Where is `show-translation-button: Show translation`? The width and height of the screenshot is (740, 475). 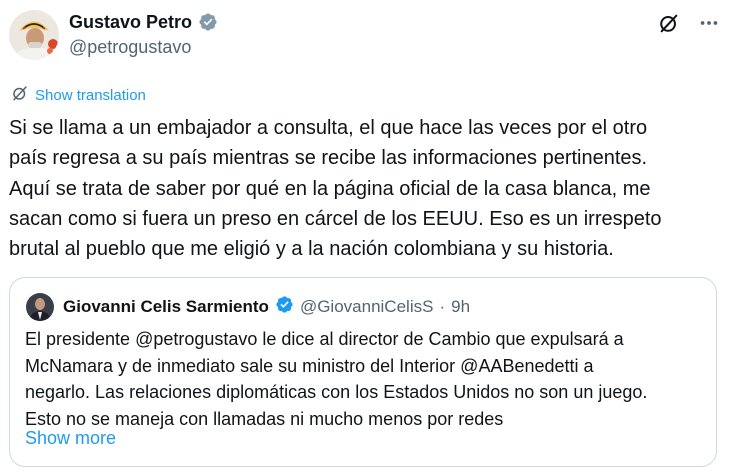
show-translation-button: Show translation is located at coordinates (78, 95).